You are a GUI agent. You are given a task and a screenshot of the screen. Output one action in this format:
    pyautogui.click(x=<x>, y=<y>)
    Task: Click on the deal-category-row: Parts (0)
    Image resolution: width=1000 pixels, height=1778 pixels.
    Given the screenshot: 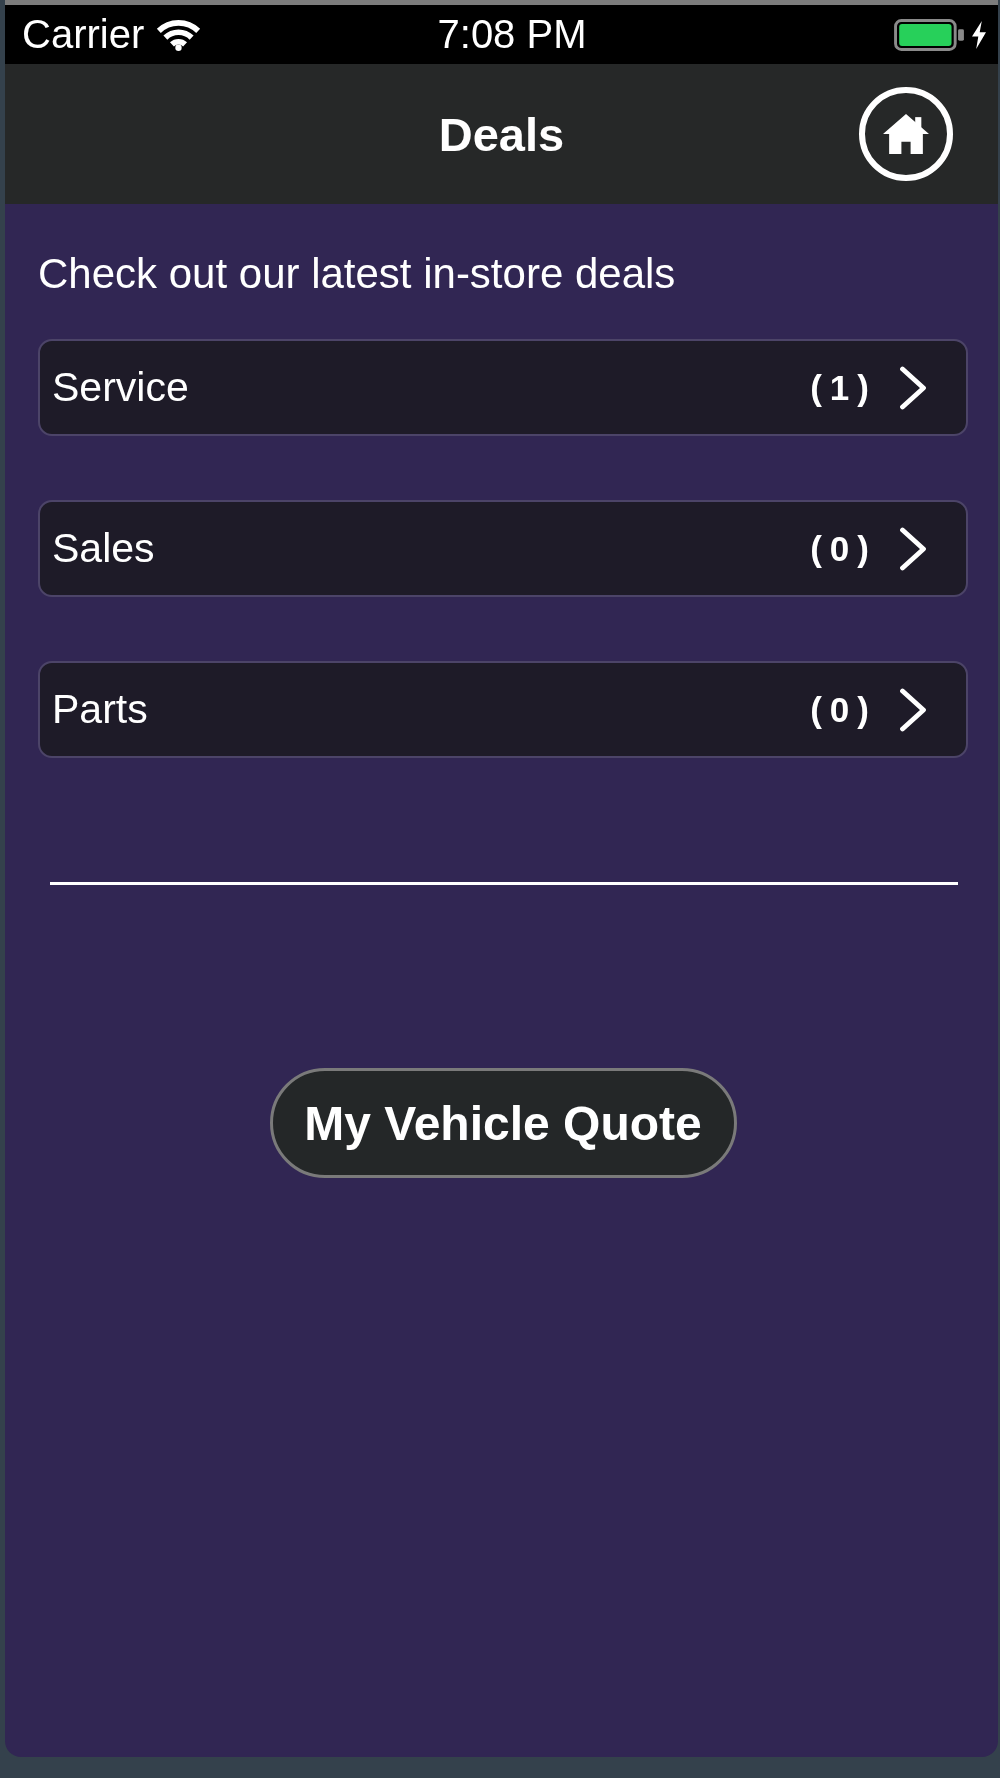 What is the action you would take?
    pyautogui.click(x=503, y=709)
    